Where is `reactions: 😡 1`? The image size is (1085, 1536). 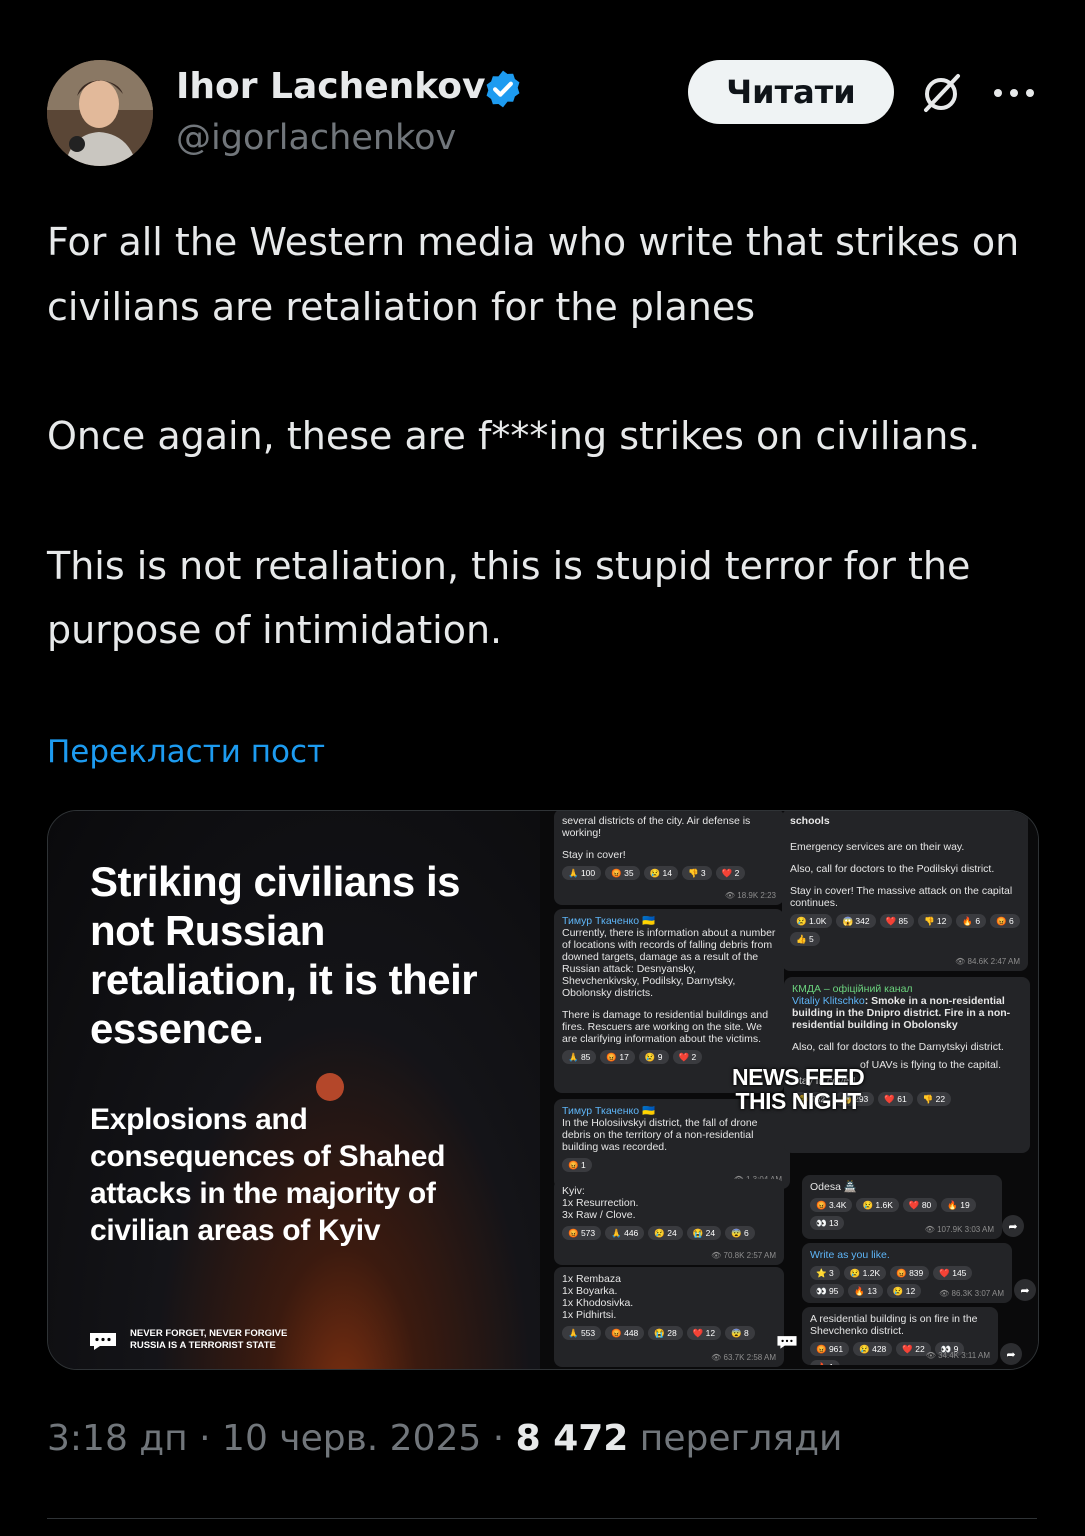
reactions: 😡 1 is located at coordinates (672, 1165).